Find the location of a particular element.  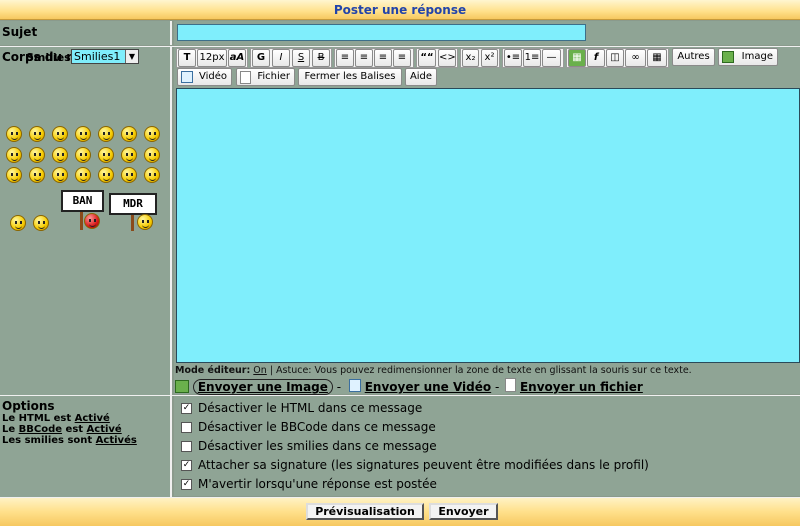

flash-icon: f is located at coordinates (596, 58).